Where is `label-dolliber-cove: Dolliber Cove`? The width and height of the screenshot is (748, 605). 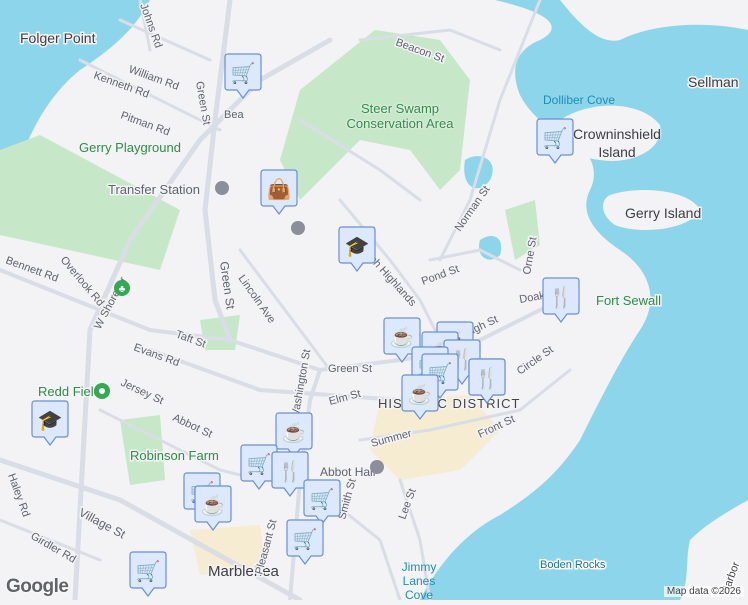 label-dolliber-cove: Dolliber Cove is located at coordinates (579, 100).